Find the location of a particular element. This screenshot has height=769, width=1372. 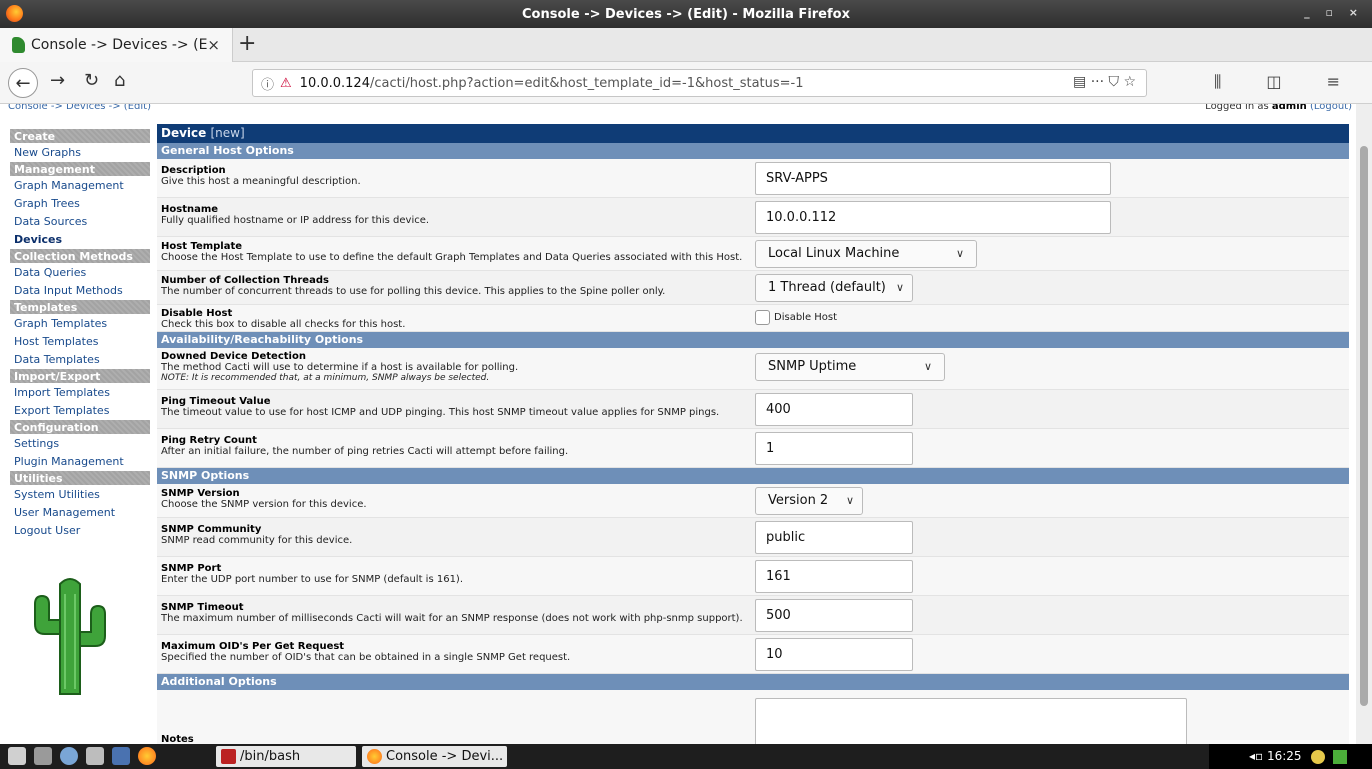

cacti-logo-icon is located at coordinates (70, 636).